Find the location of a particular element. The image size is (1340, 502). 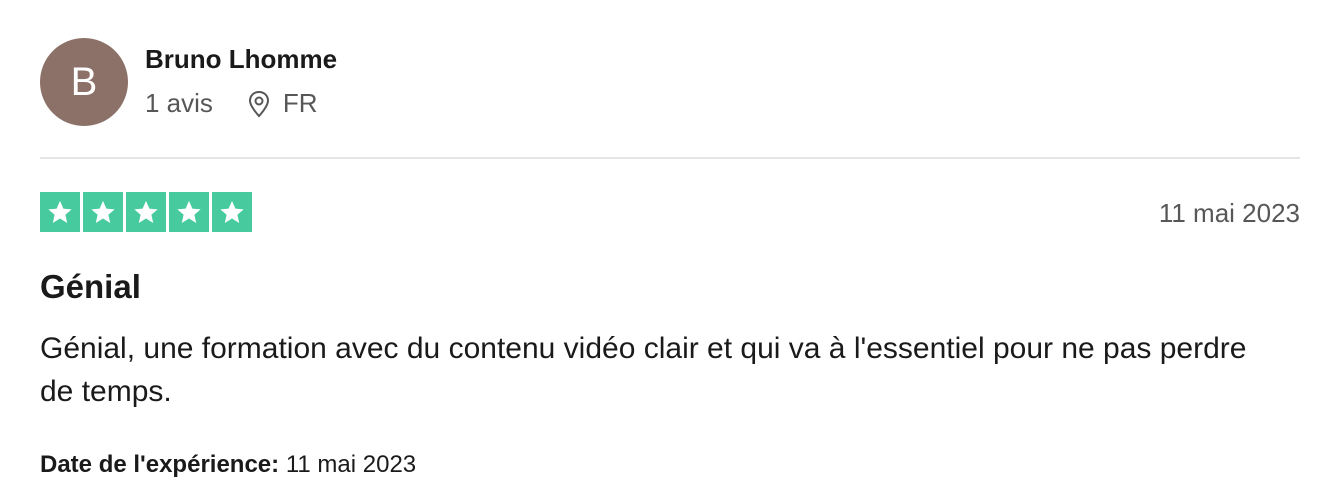

star-rating is located at coordinates (146, 212).